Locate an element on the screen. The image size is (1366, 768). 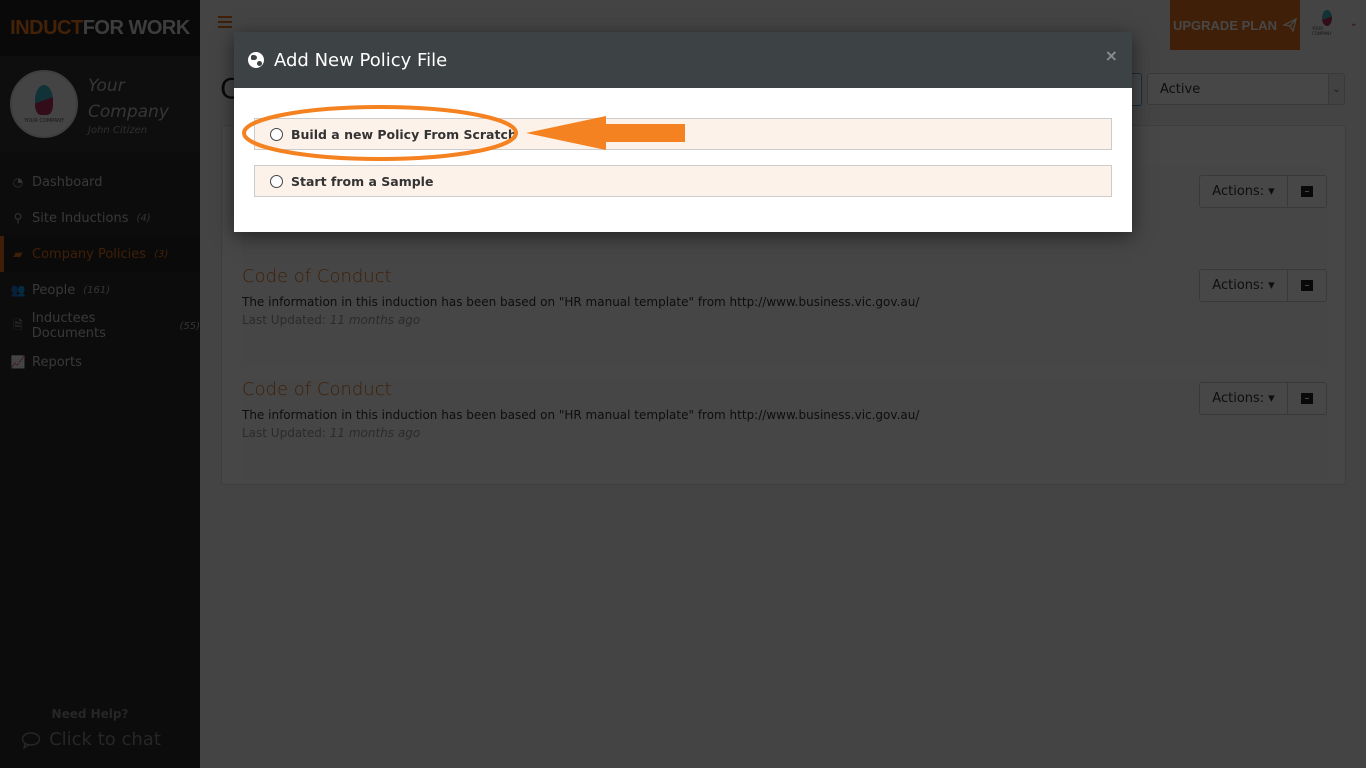
option-label: Build a new Policy From Scratch is located at coordinates (404, 134).